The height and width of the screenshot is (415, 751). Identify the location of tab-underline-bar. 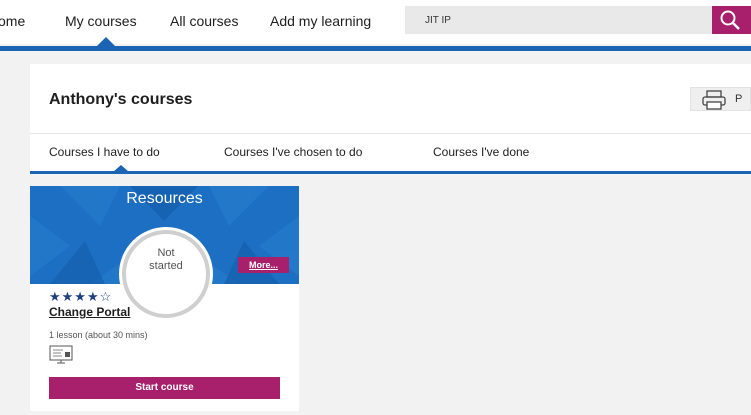
(390, 172).